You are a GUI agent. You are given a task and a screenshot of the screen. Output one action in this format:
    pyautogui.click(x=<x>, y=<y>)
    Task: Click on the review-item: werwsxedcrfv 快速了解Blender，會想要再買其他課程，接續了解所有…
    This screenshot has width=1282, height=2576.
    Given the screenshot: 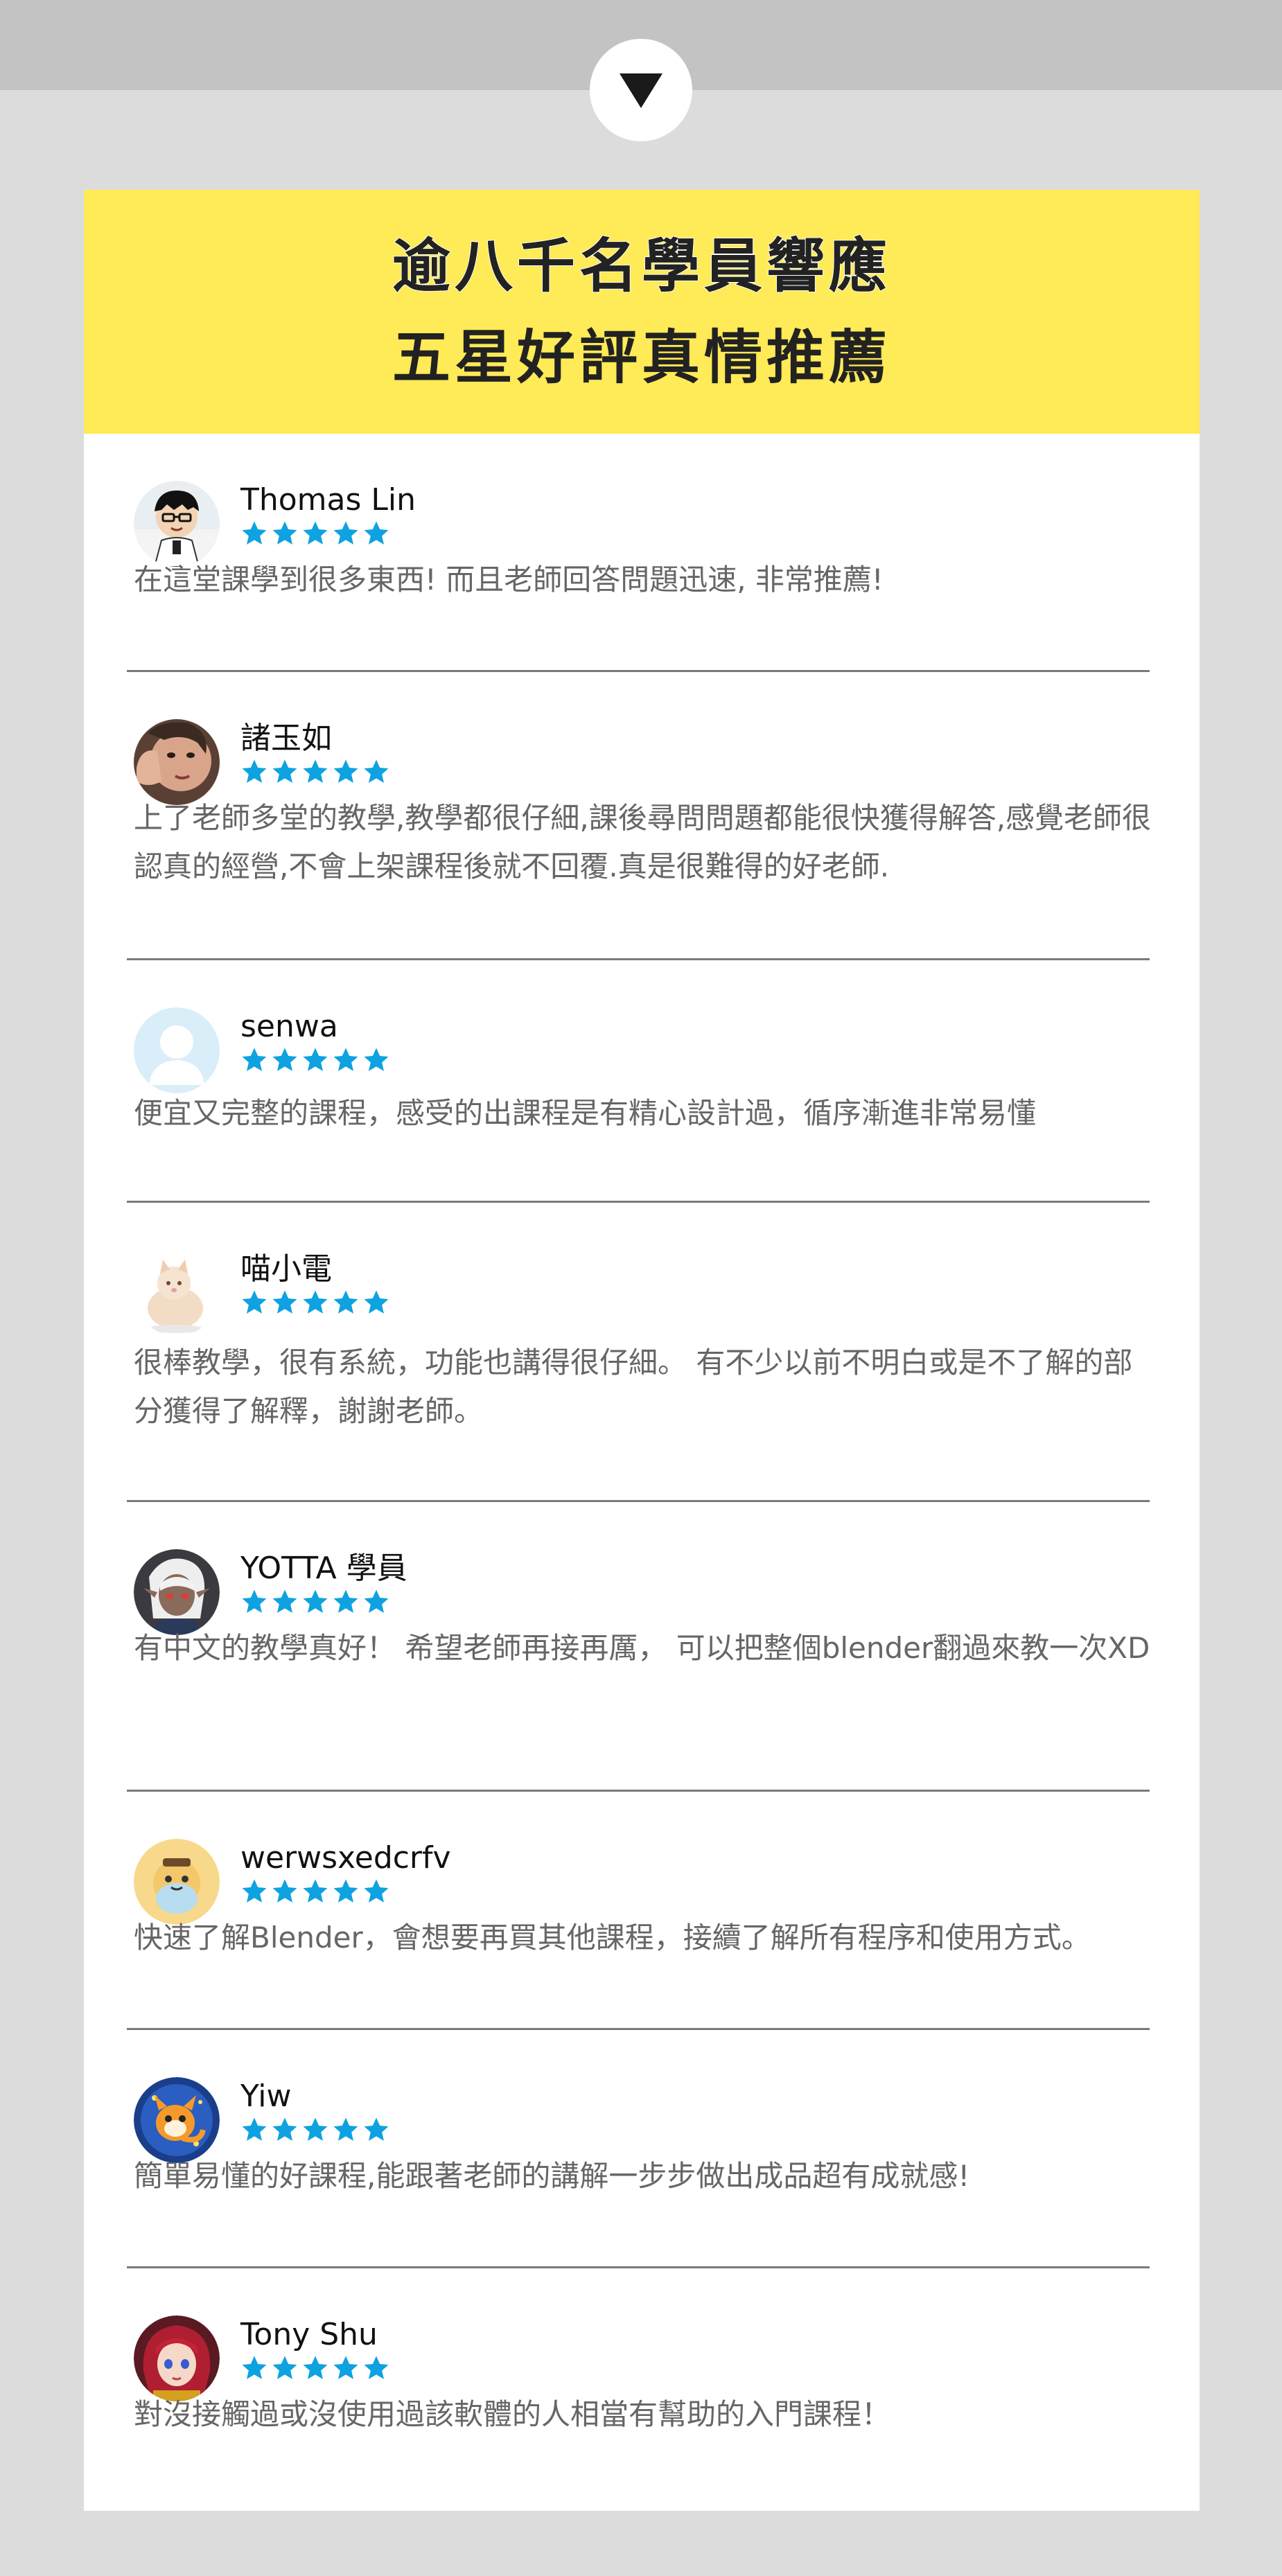 What is the action you would take?
    pyautogui.click(x=638, y=1911)
    